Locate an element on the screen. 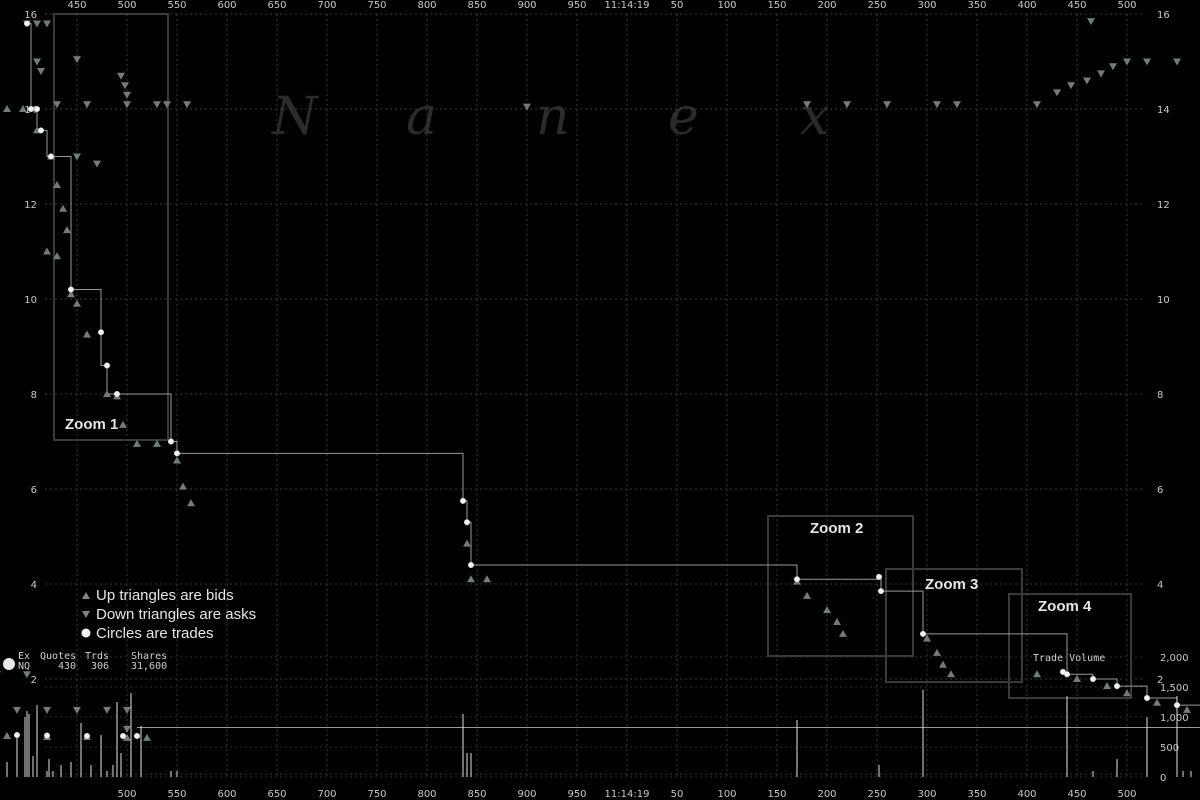 The image size is (1200, 800). bottom-axis-tick: 150 is located at coordinates (776, 794).